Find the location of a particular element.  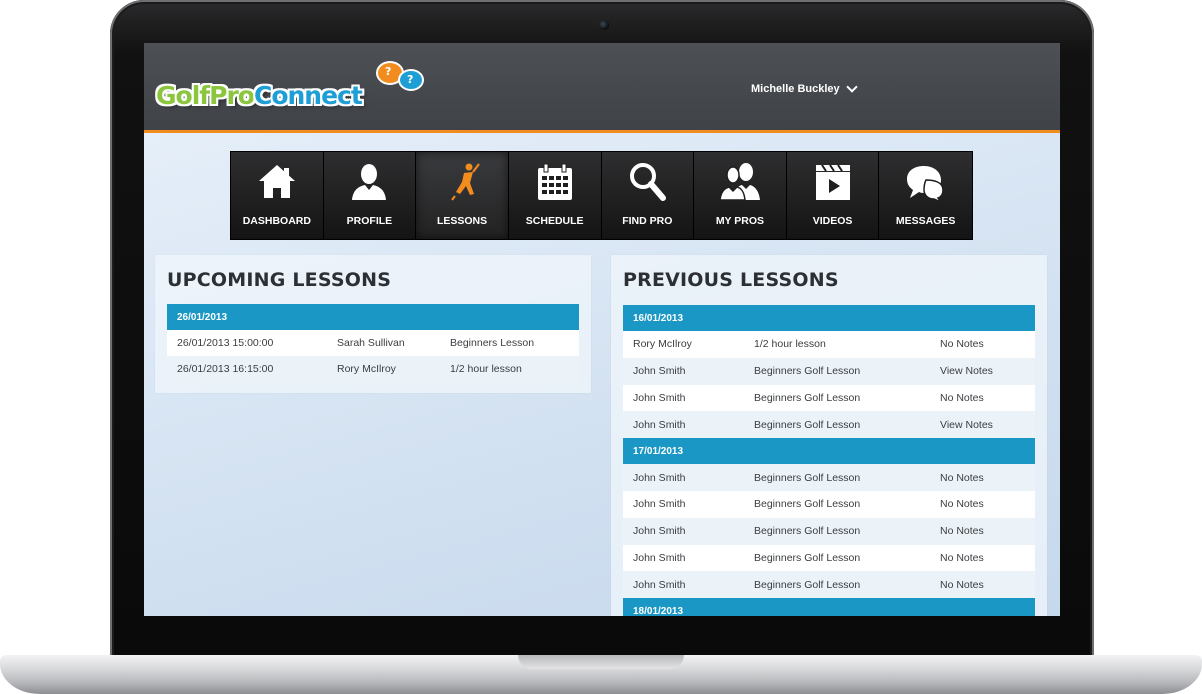

chat-icon is located at coordinates (925, 185).